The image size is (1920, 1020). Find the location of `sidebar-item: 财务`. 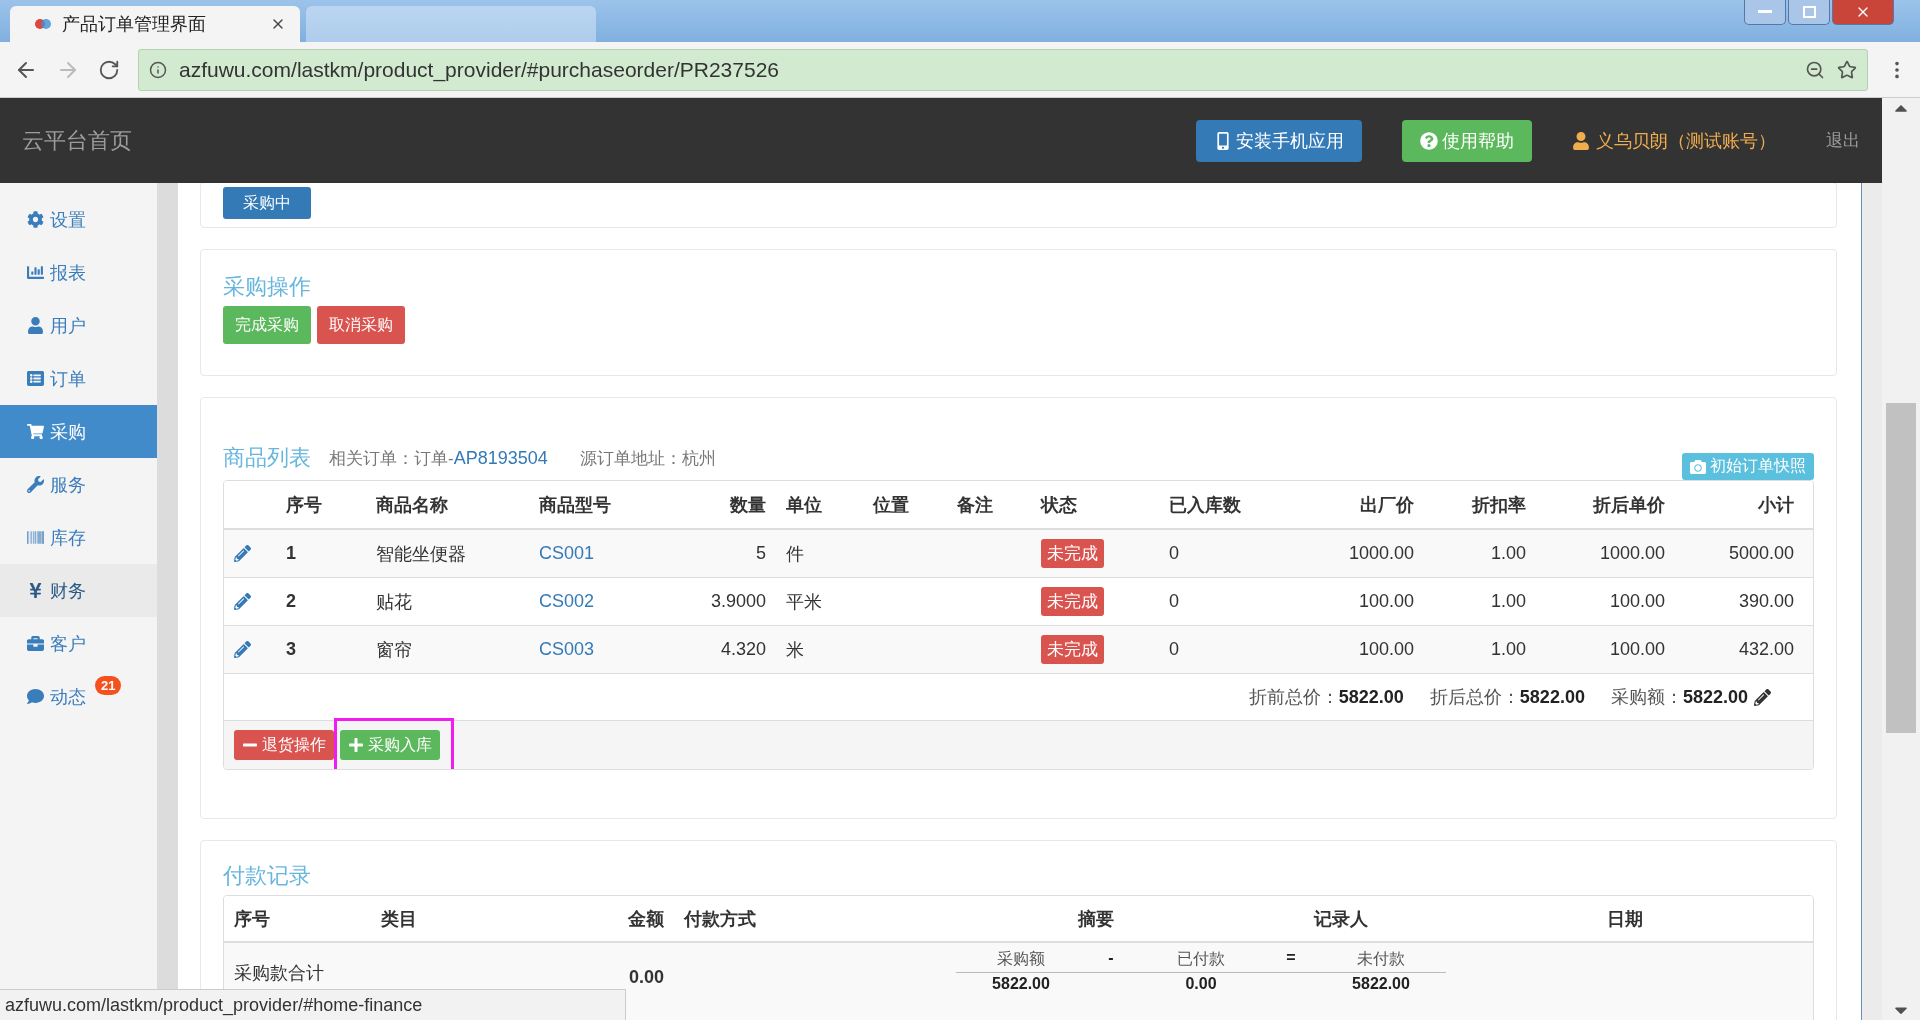

sidebar-item: 财务 is located at coordinates (78, 590).